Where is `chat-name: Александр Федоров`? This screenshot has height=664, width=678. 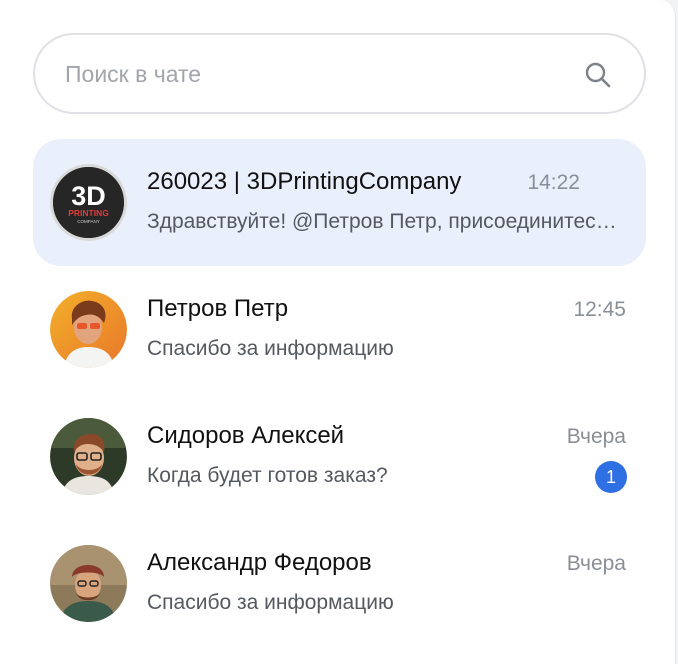 chat-name: Александр Федоров is located at coordinates (259, 562).